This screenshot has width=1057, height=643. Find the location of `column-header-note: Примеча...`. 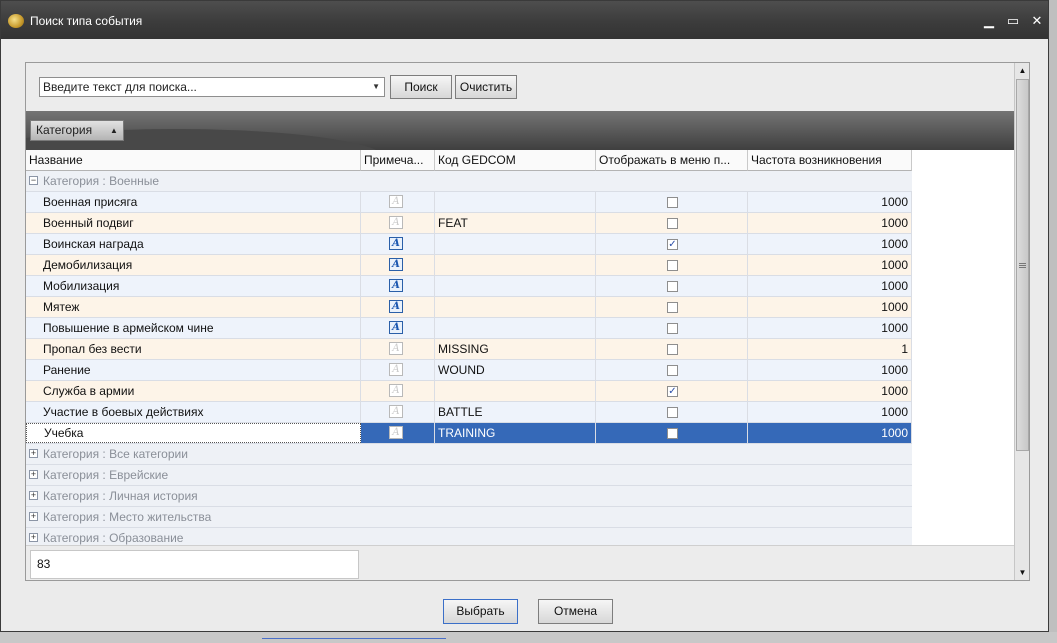

column-header-note: Примеча... is located at coordinates (398, 160).